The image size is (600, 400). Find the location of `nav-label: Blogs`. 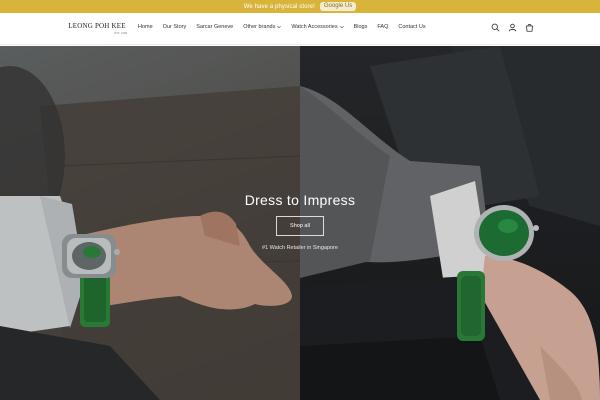

nav-label: Blogs is located at coordinates (360, 27).